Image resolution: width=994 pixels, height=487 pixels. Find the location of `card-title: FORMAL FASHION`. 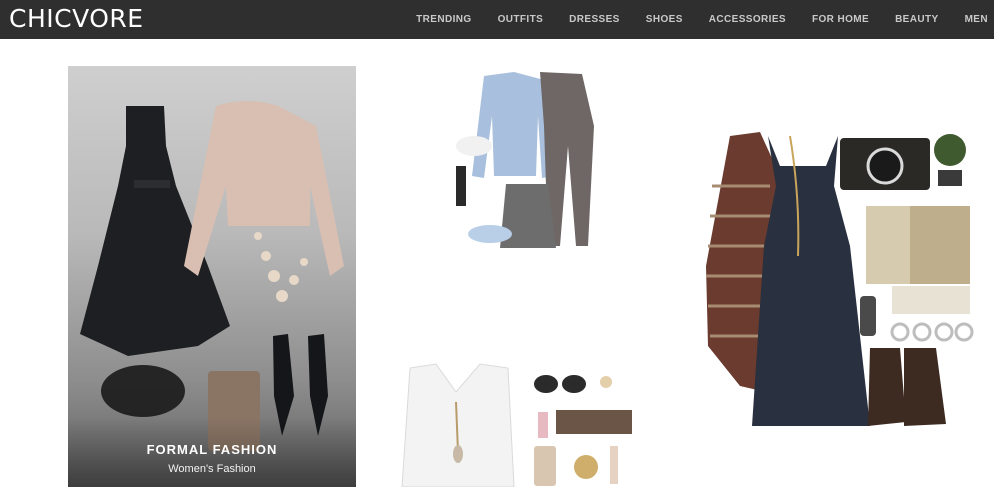

card-title: FORMAL FASHION is located at coordinates (212, 449).